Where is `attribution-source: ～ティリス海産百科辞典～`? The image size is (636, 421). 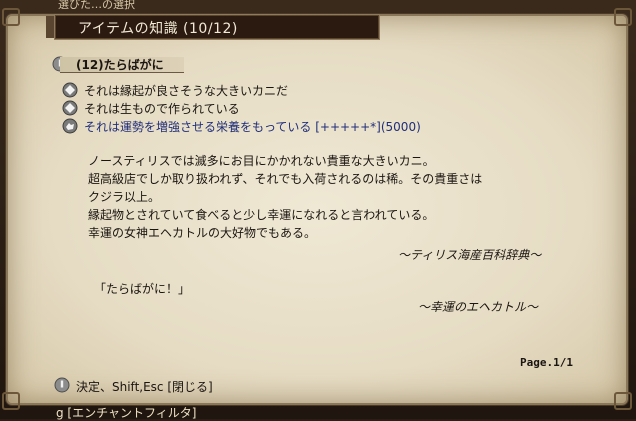
attribution-source: ～ティリス海産百科辞典～ is located at coordinates (470, 255).